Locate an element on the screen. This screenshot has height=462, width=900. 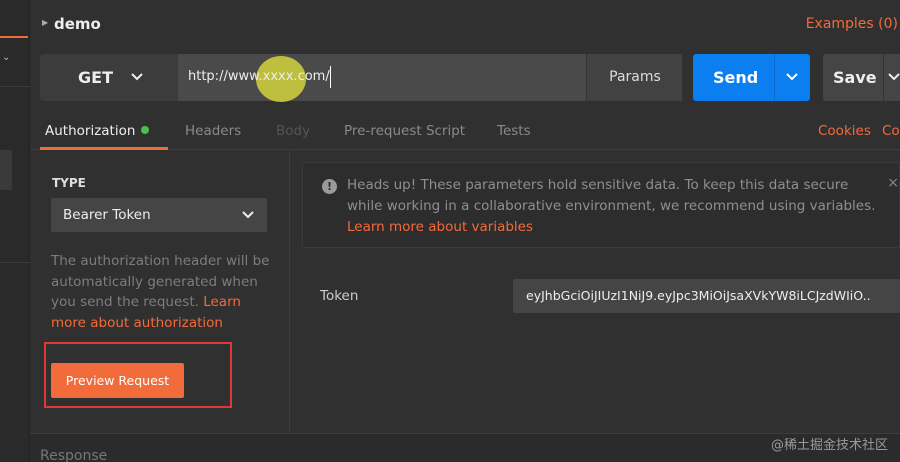
send-button: Send is located at coordinates (751, 77).